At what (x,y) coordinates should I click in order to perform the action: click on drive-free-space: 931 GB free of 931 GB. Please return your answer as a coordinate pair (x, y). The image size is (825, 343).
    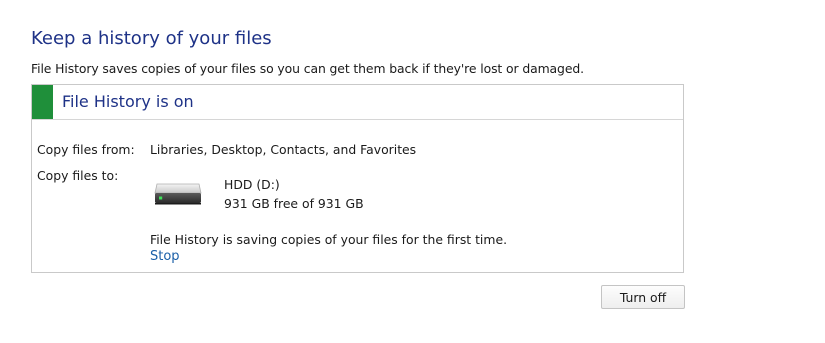
    Looking at the image, I should click on (294, 203).